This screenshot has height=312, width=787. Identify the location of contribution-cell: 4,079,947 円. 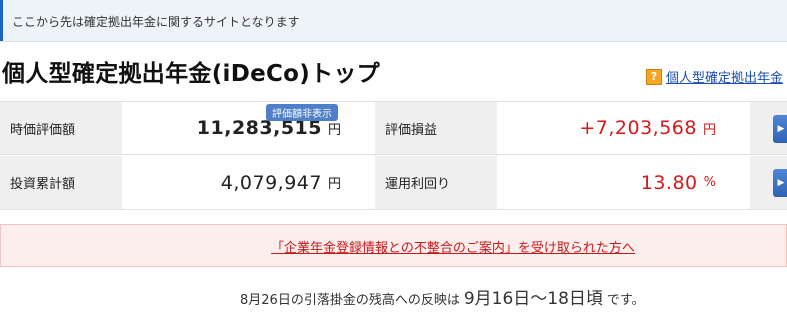
(248, 182).